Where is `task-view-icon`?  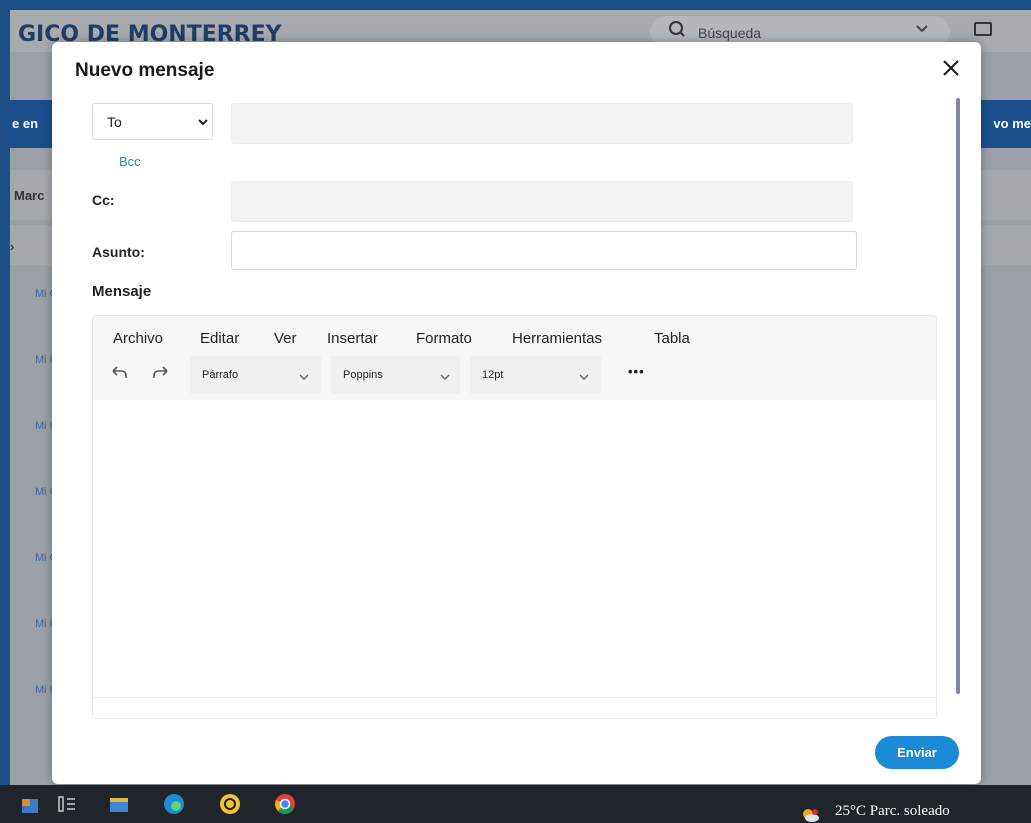 task-view-icon is located at coordinates (67, 804).